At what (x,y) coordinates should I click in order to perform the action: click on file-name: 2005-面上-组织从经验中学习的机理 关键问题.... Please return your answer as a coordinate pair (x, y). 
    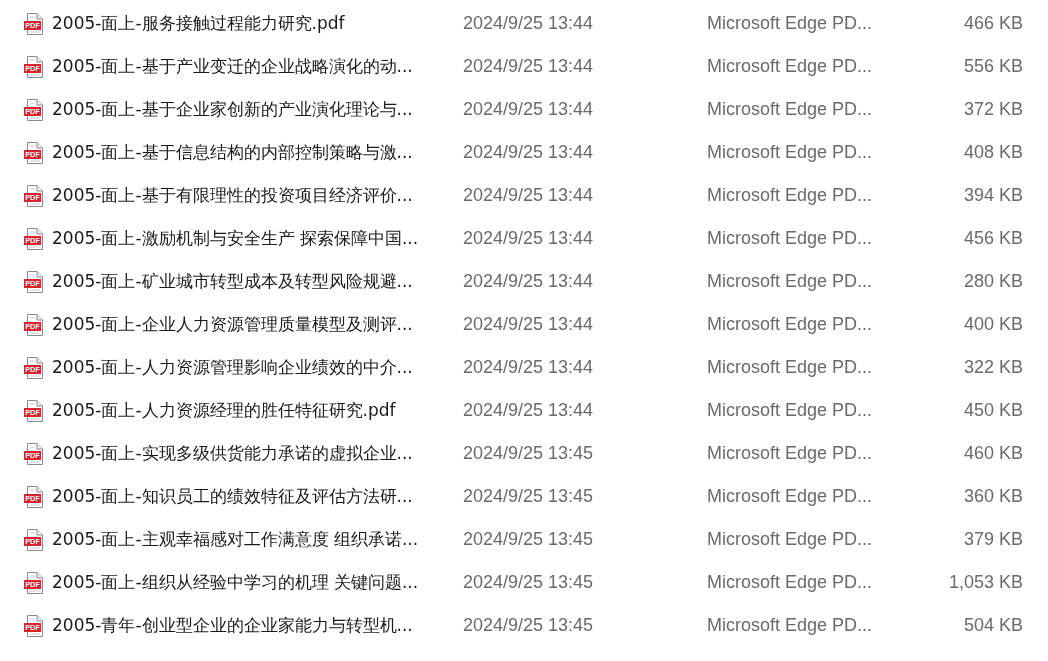
    Looking at the image, I should click on (235, 582).